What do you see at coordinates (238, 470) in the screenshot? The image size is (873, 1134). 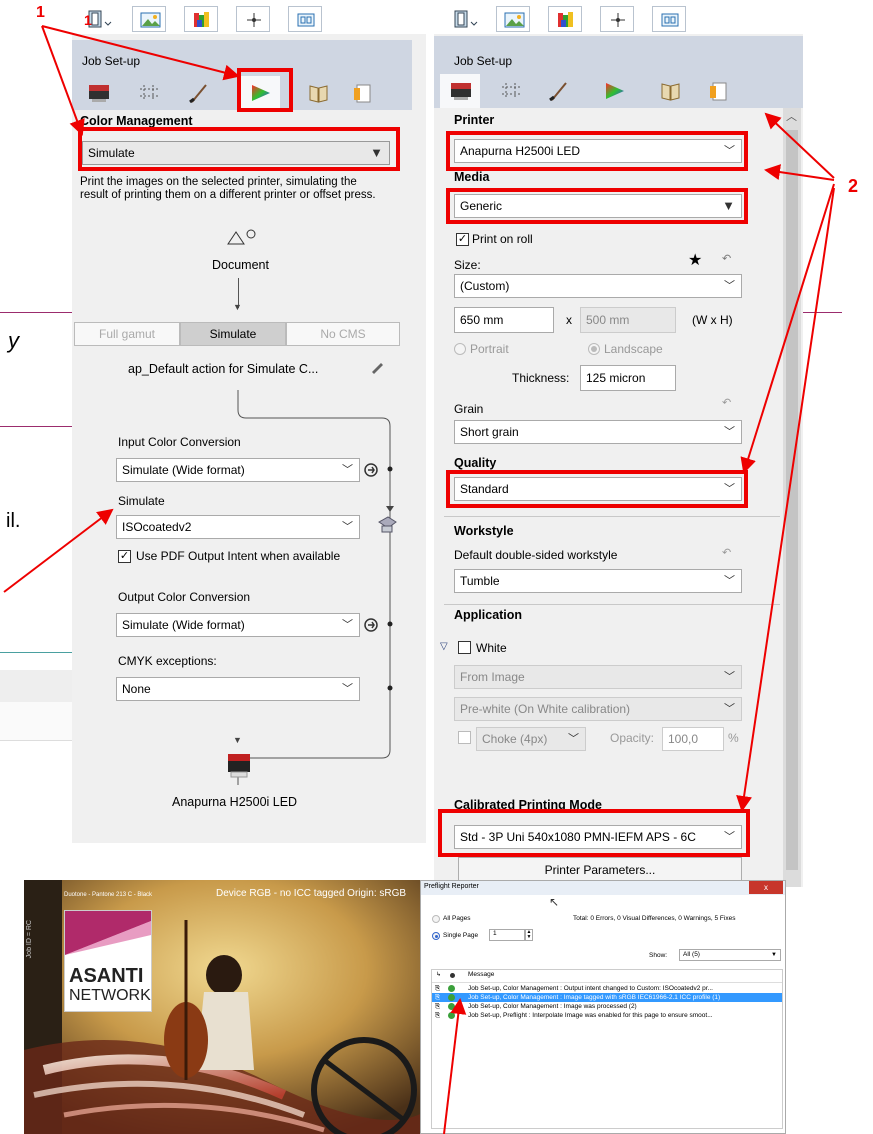 I see `input-color-conversion-select: Simulate (Wide format) ﹀` at bounding box center [238, 470].